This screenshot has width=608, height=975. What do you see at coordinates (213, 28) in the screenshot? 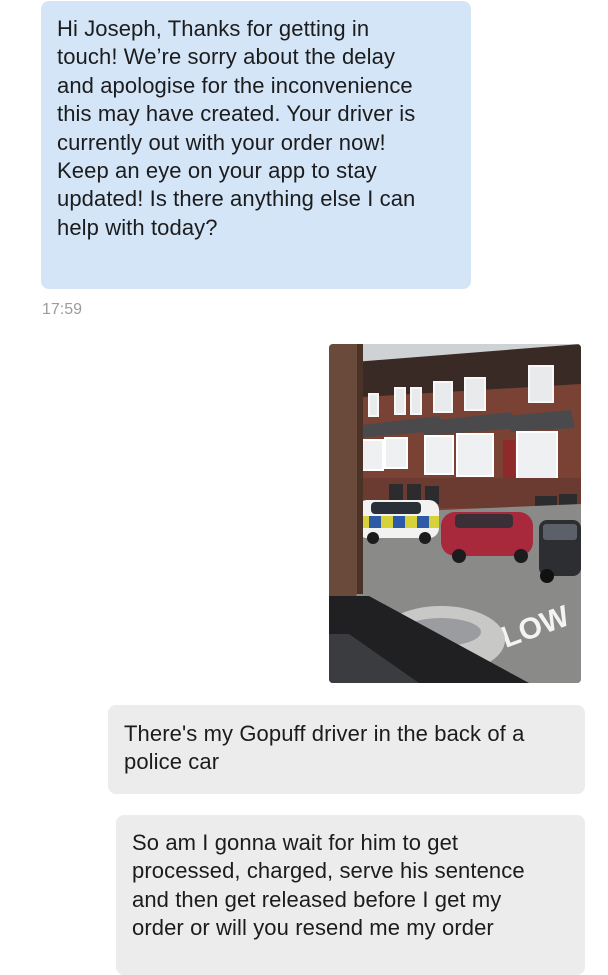
I see `message-text-line: Hi Joseph, Thanks for getting in` at bounding box center [213, 28].